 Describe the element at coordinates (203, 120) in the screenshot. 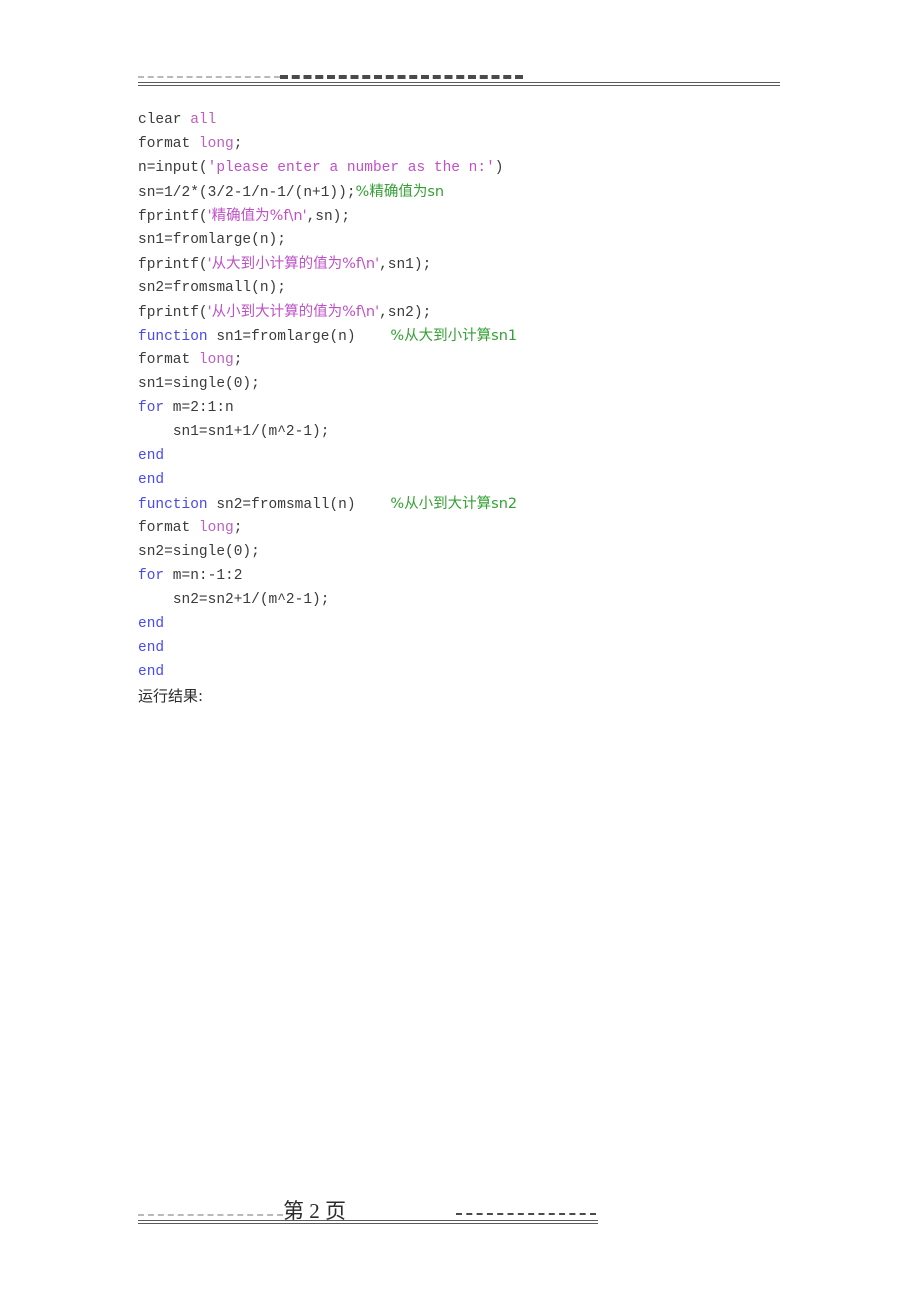

I see `code-token-keyword: all` at that location.